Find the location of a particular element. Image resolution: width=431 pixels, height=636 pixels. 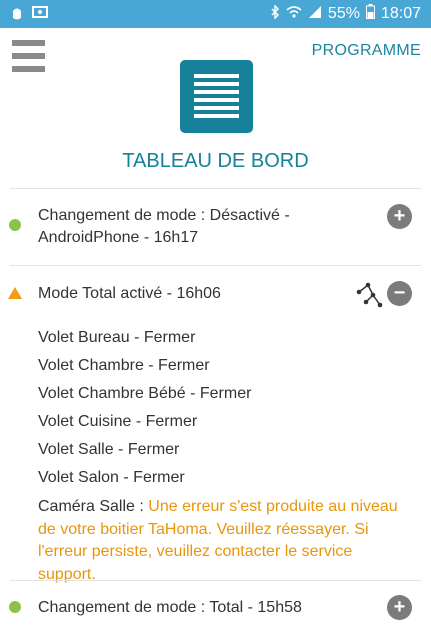

menu-icon is located at coordinates (28, 56).